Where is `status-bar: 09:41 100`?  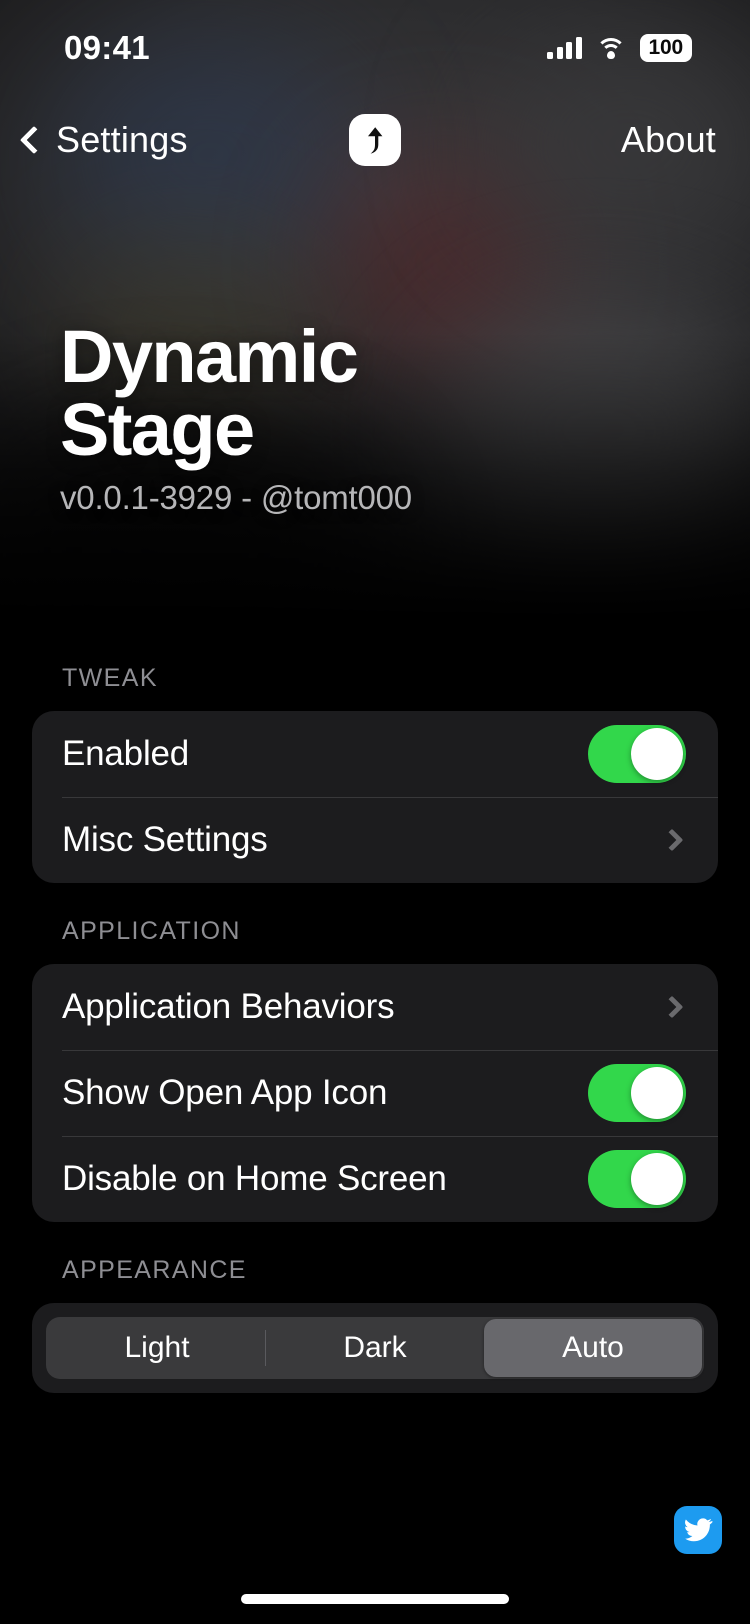 status-bar: 09:41 100 is located at coordinates (375, 48).